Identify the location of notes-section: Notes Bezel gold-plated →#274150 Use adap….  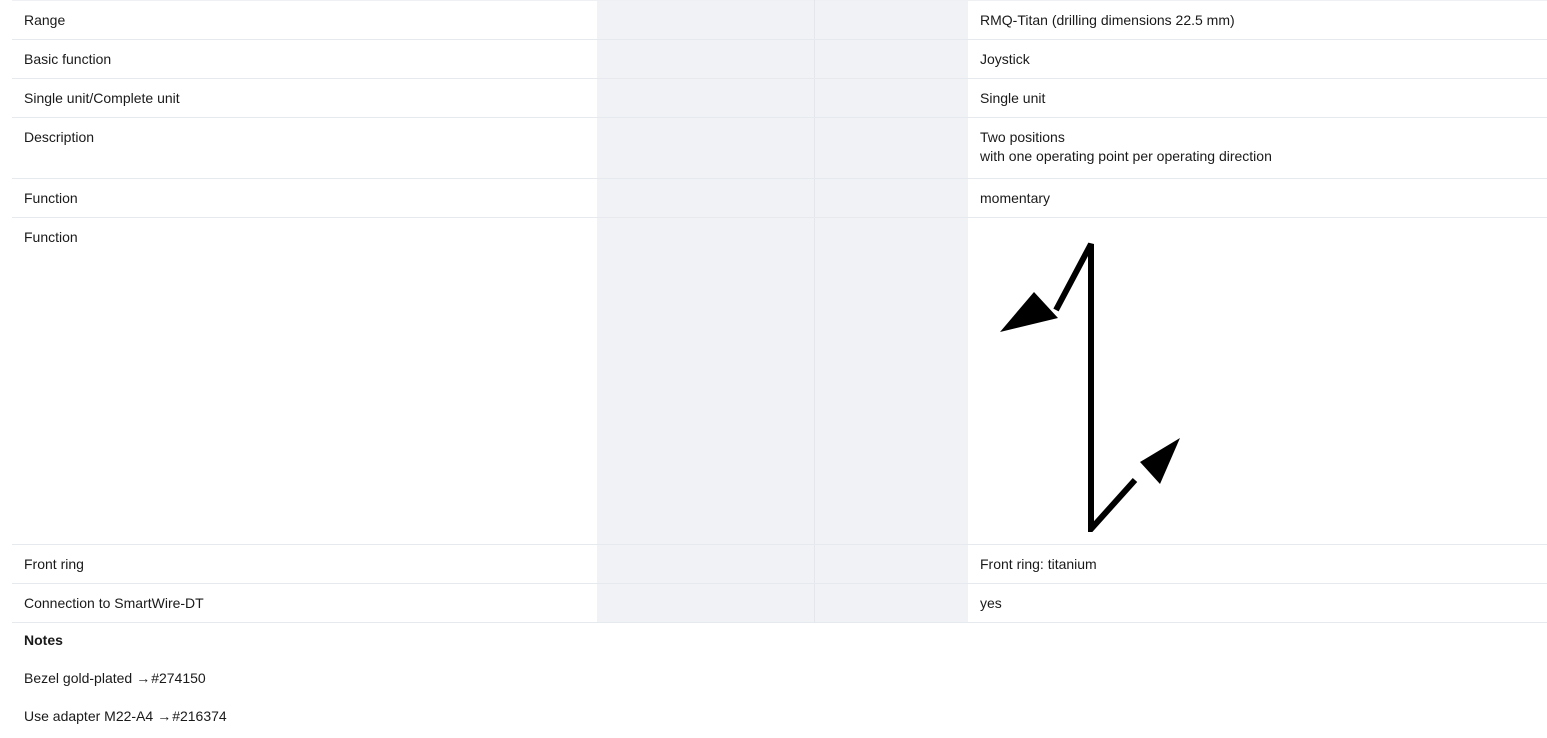
(324, 678).